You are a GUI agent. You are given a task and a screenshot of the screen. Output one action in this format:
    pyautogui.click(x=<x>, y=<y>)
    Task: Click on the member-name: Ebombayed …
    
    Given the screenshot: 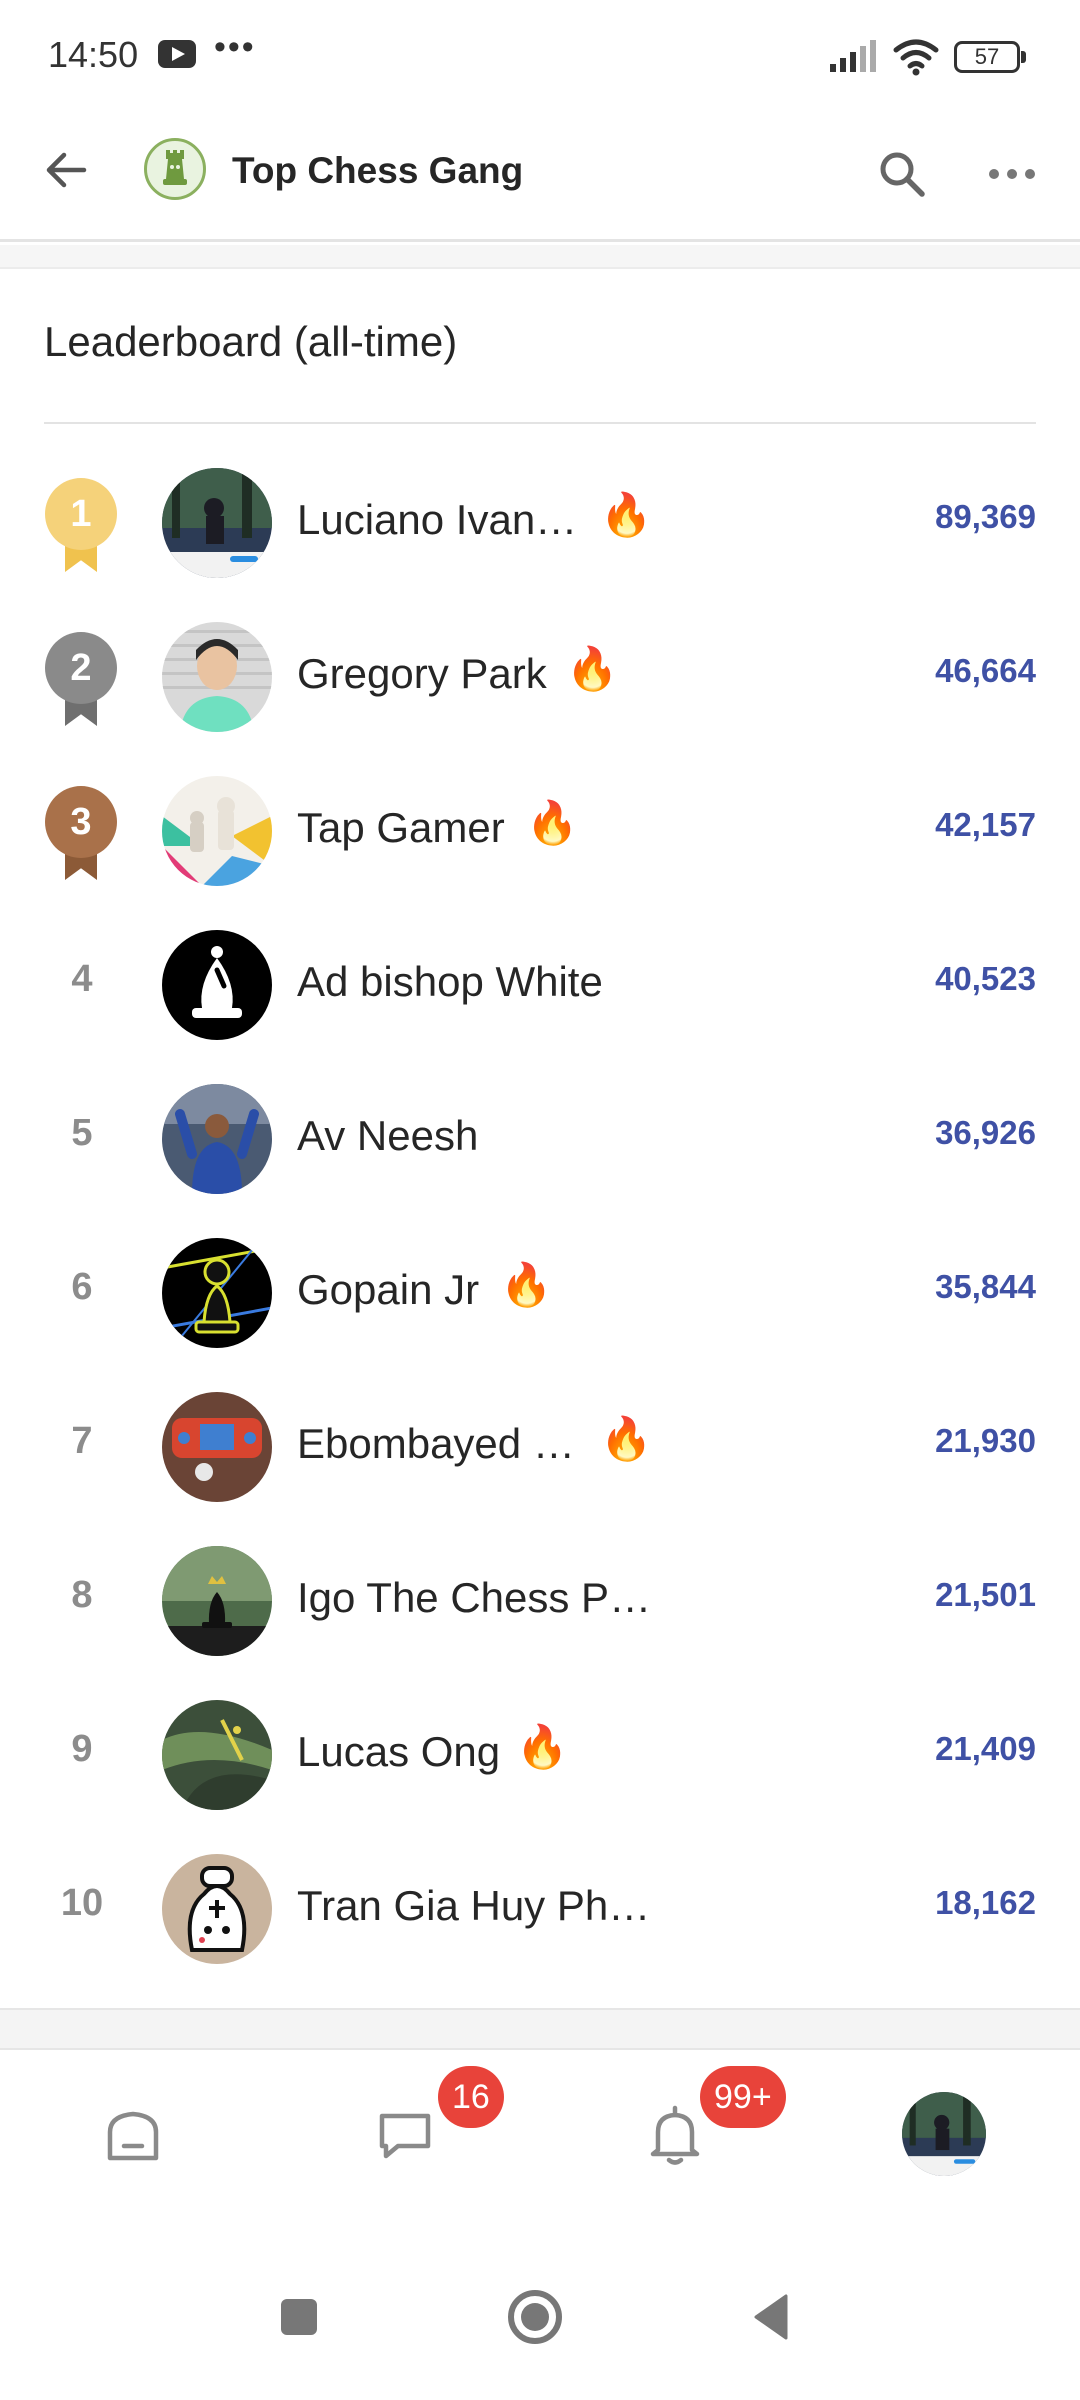 What is the action you would take?
    pyautogui.click(x=436, y=1444)
    